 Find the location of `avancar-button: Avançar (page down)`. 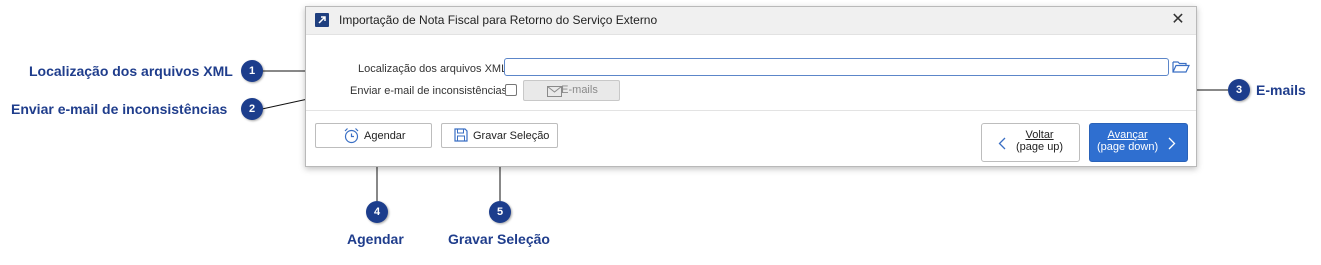

avancar-button: Avançar (page down) is located at coordinates (1138, 142).